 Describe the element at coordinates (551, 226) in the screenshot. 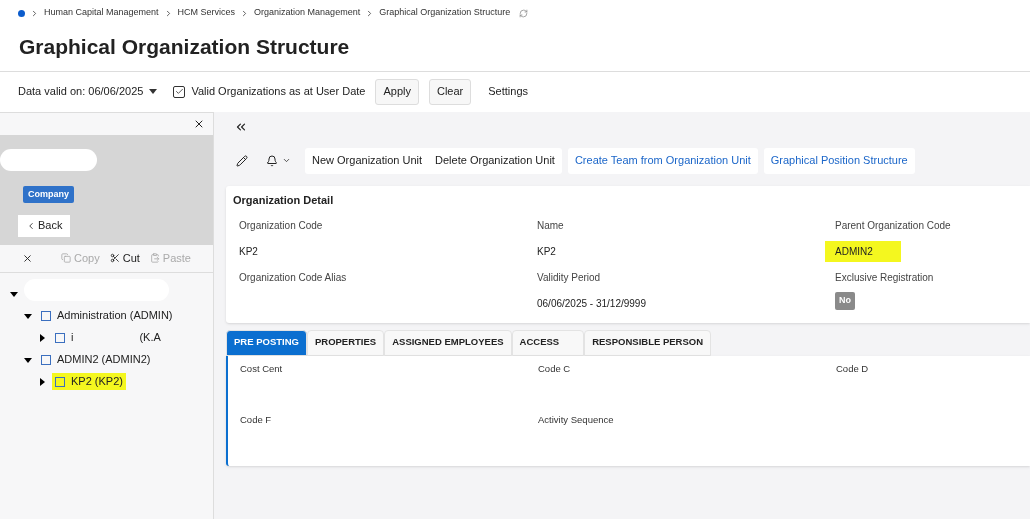

I see `field-label: Name` at that location.